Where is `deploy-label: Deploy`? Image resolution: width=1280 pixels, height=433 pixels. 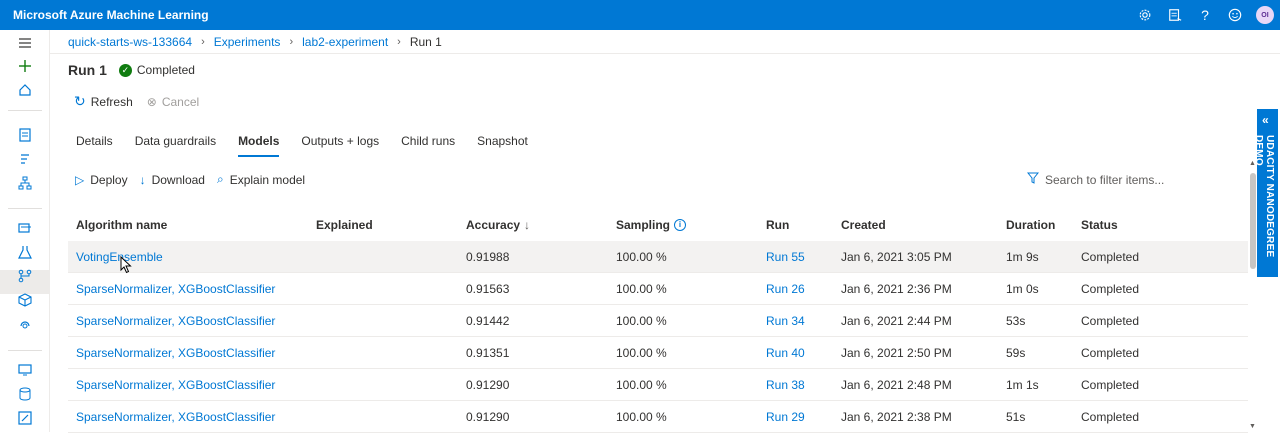 deploy-label: Deploy is located at coordinates (109, 179).